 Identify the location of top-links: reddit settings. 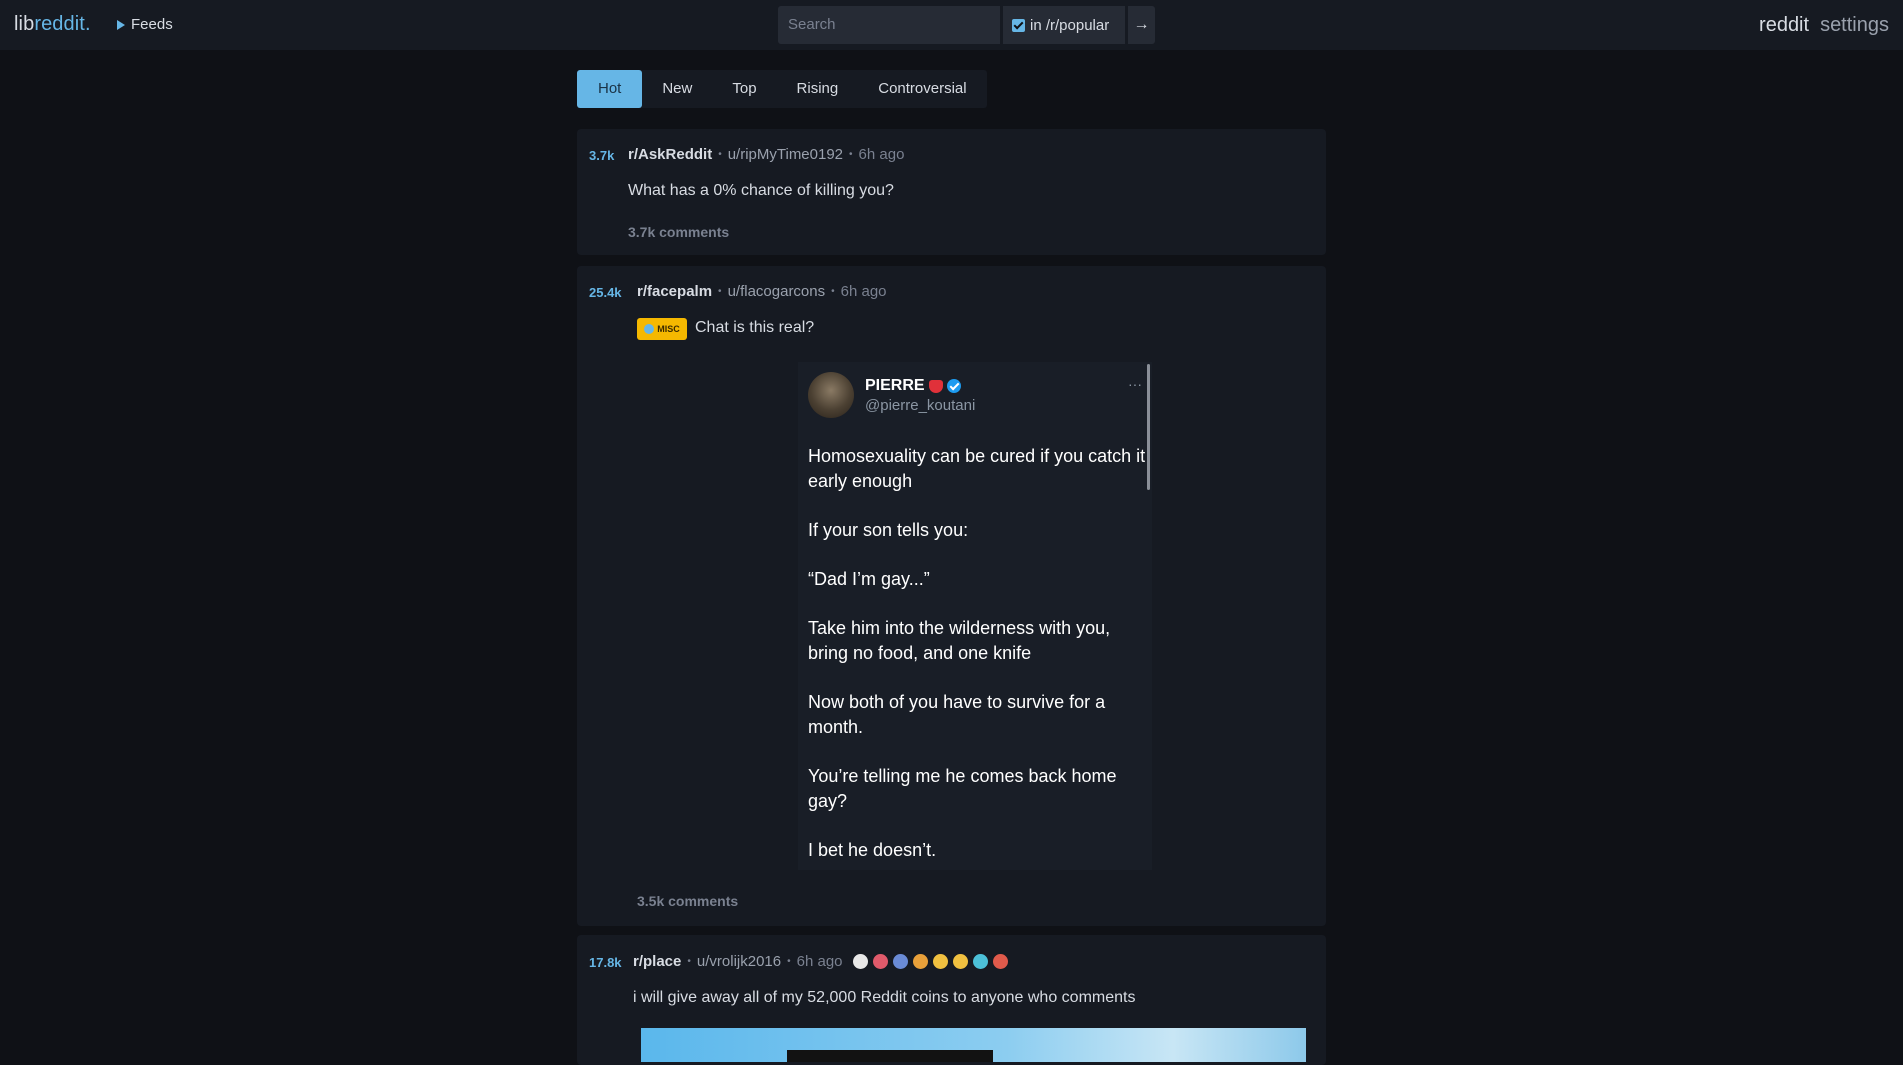
(1824, 25).